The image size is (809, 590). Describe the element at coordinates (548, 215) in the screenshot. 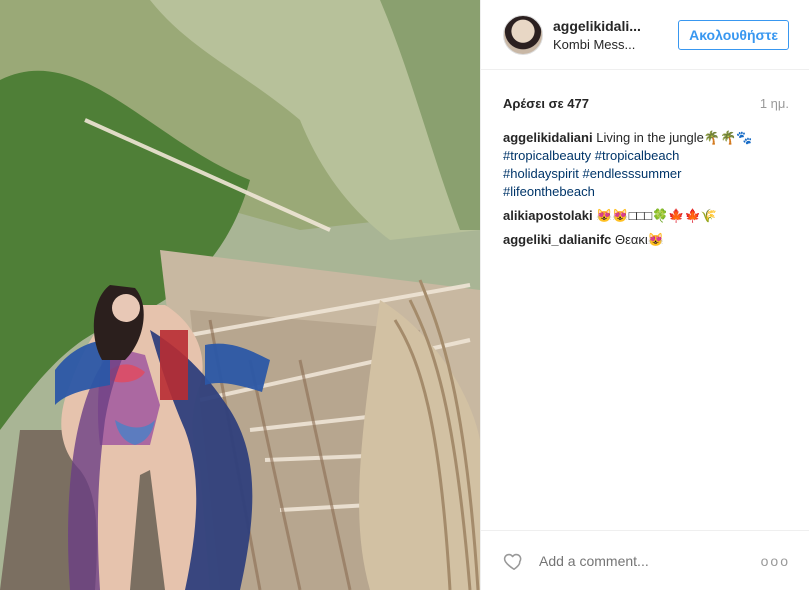

I see `comment-username: alikiapostolaki` at that location.